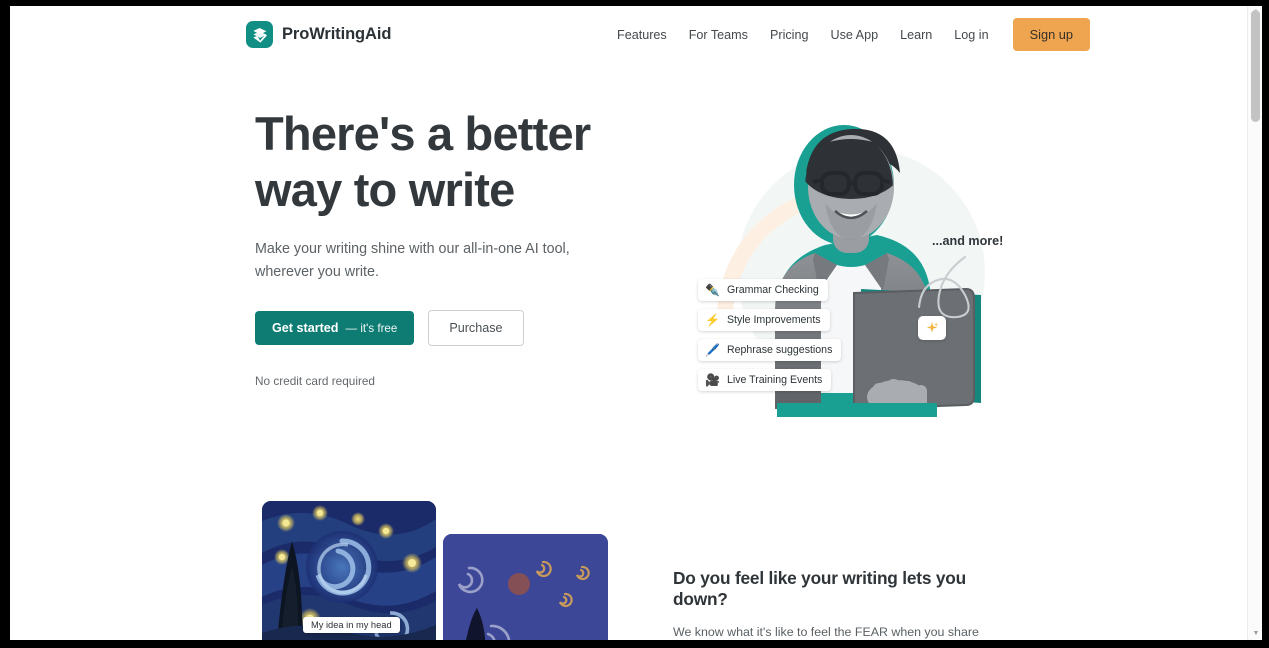 Image resolution: width=1269 pixels, height=648 pixels. I want to click on nav-item-log-in: Log in, so click(971, 35).